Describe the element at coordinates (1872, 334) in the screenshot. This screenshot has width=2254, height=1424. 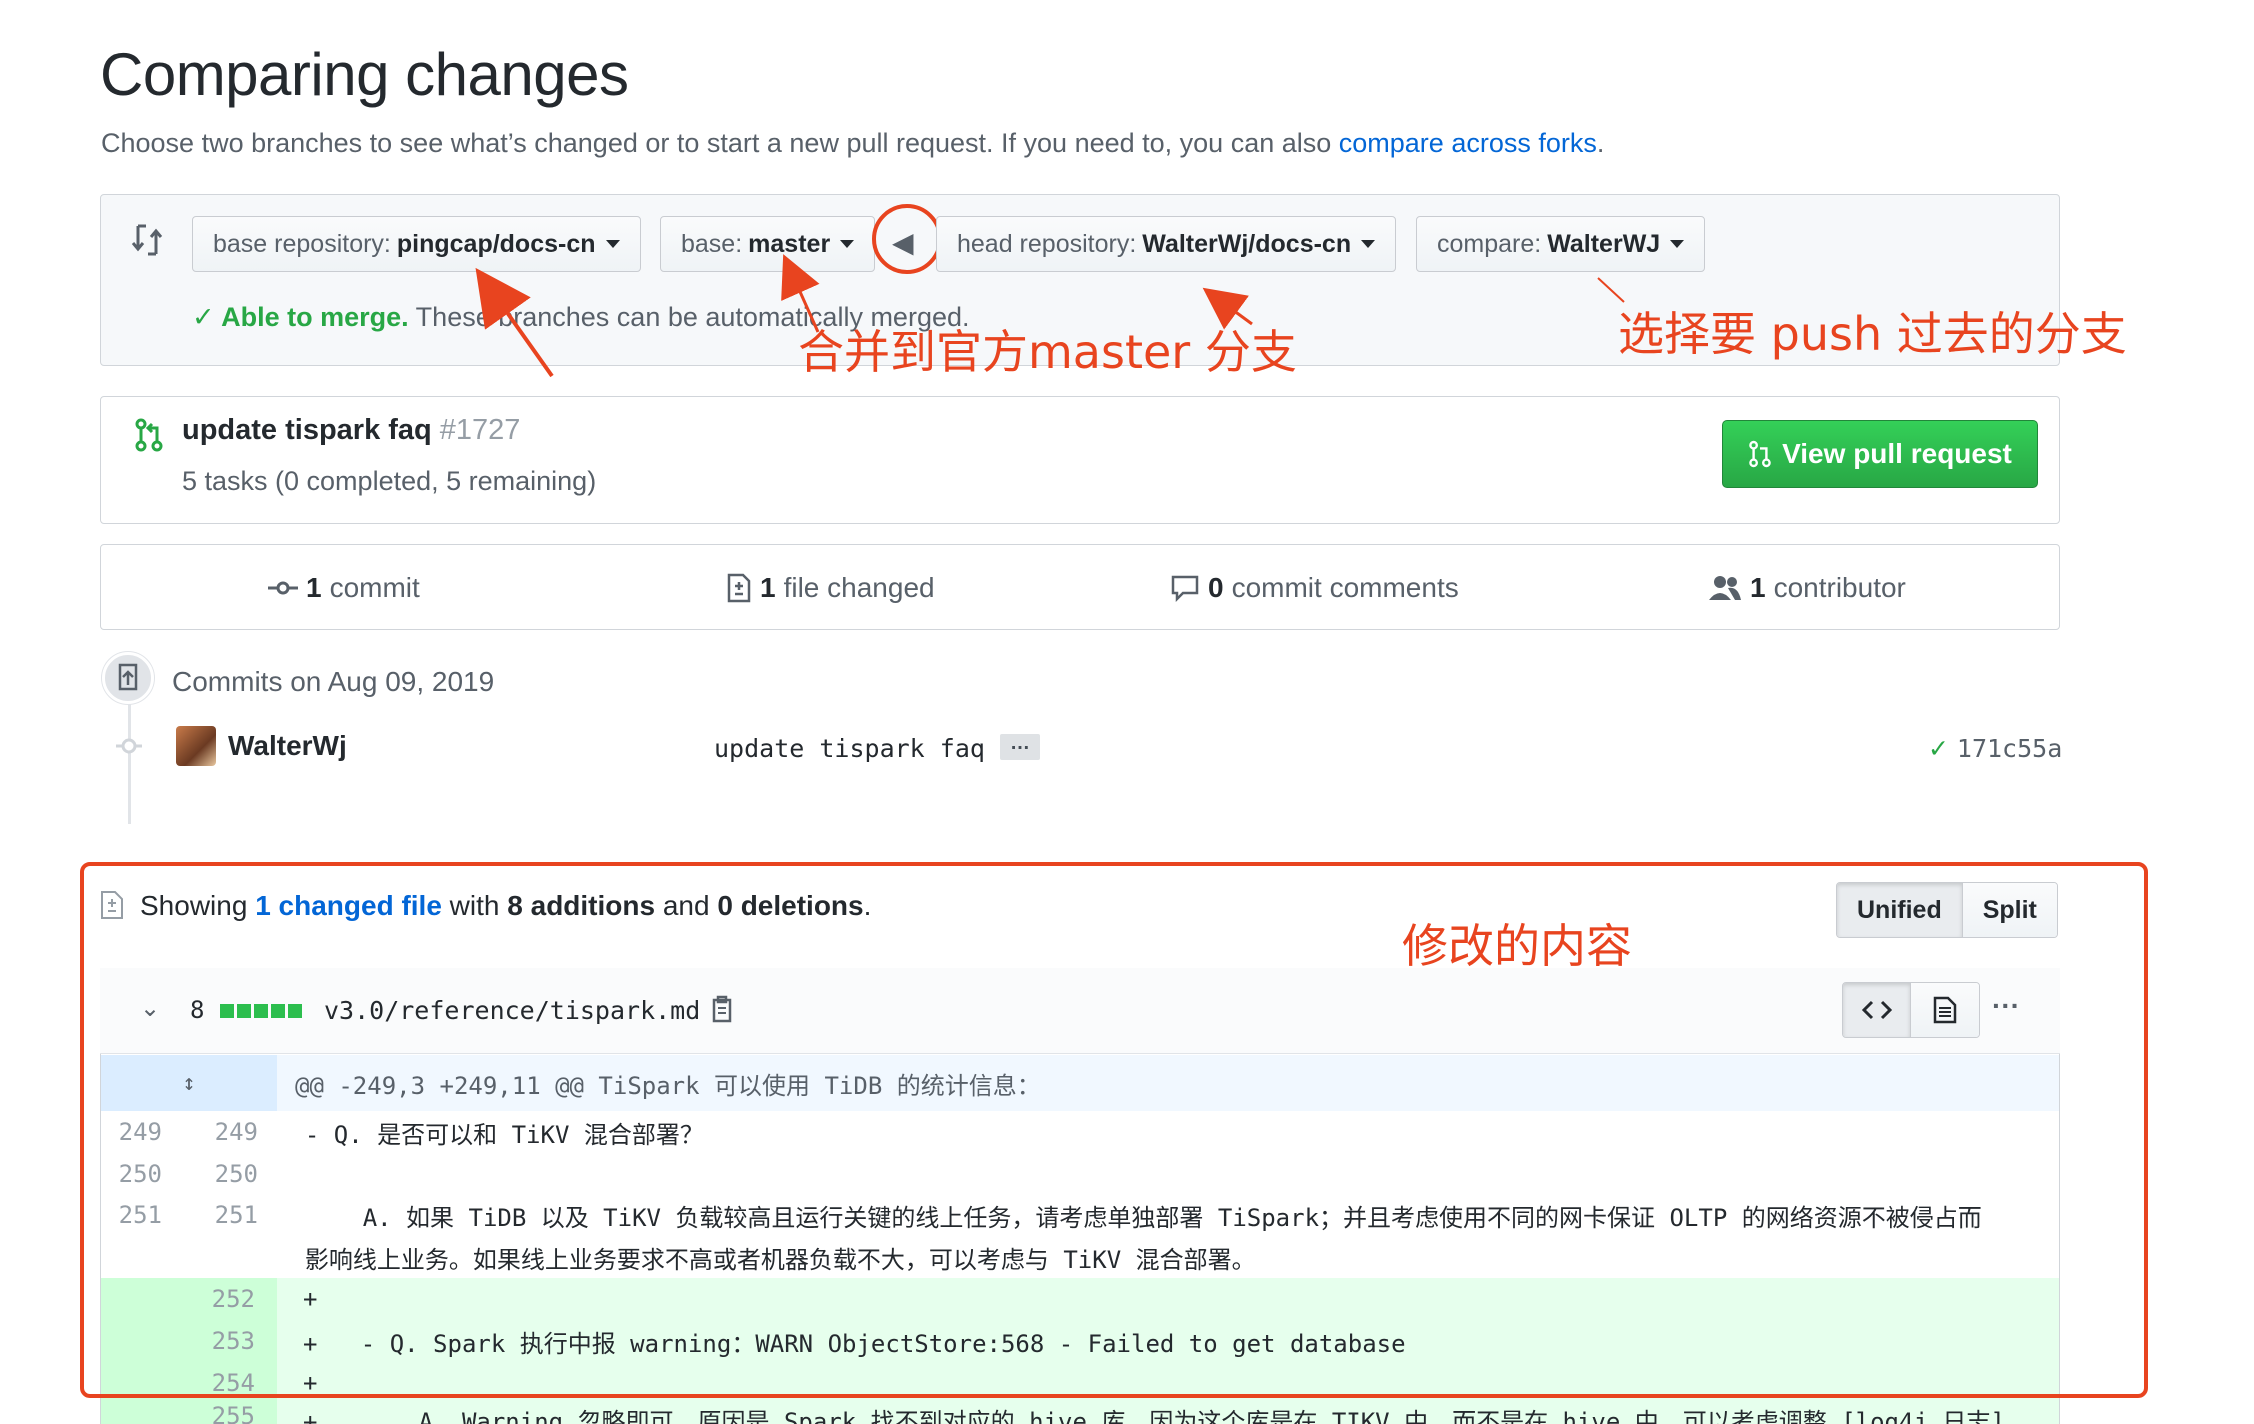
I see `annotation-choose-branch: 选择要 push 过去的分支` at that location.